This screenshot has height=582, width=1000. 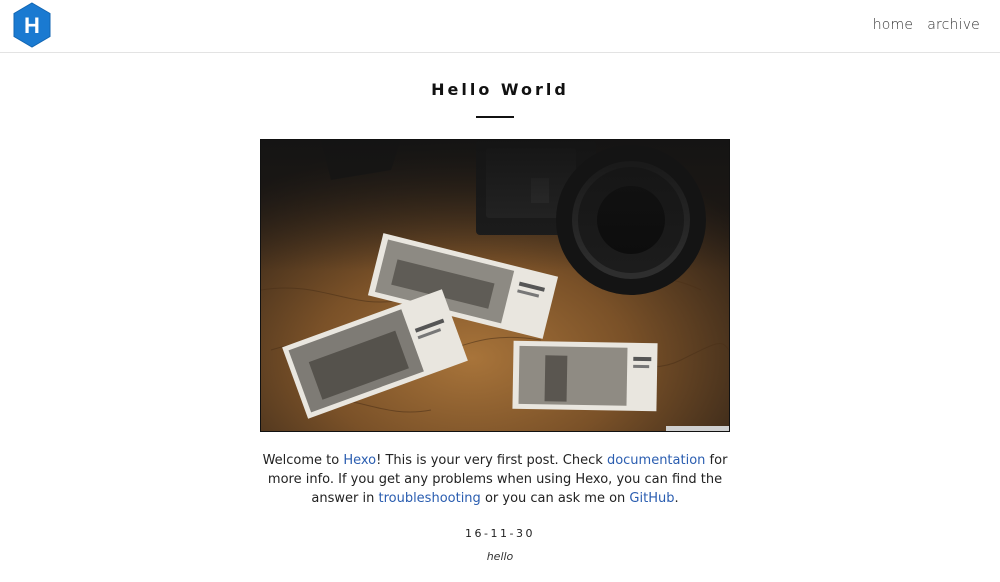 What do you see at coordinates (500, 89) in the screenshot?
I see `post-title: Hello World` at bounding box center [500, 89].